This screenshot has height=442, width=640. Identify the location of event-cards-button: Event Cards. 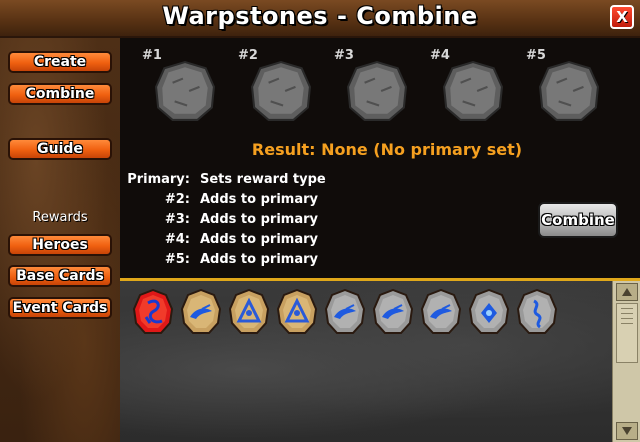
(60, 308).